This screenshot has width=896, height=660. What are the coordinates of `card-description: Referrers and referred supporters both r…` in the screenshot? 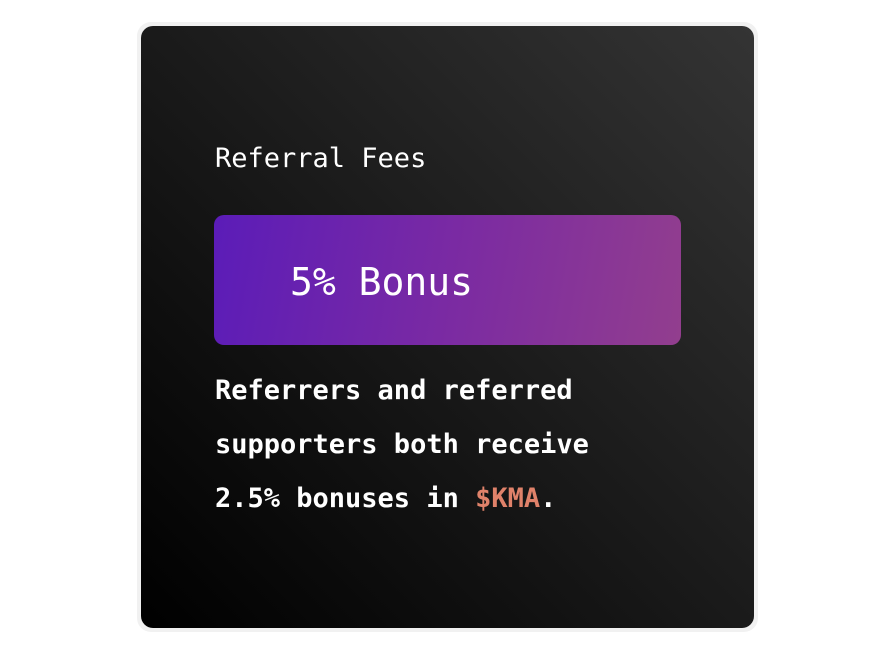 It's located at (455, 445).